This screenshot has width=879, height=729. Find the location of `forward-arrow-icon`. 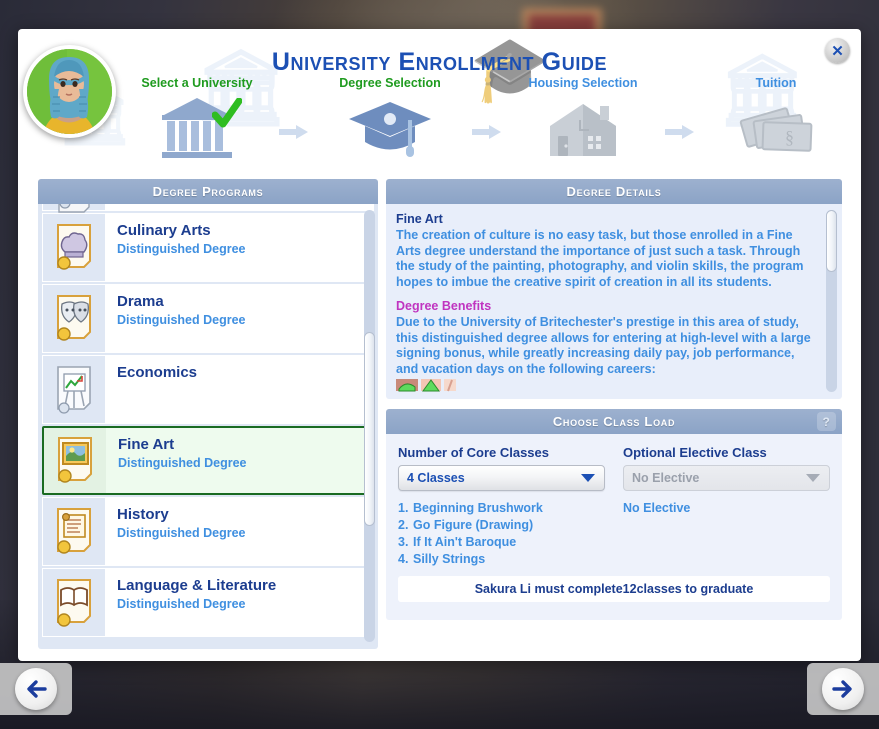

forward-arrow-icon is located at coordinates (843, 689).